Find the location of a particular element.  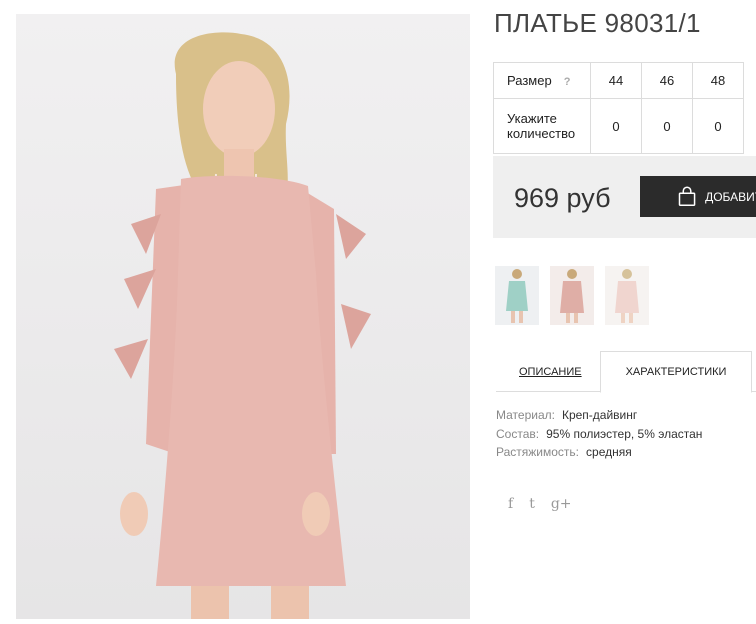

size-44: 44 is located at coordinates (616, 80).